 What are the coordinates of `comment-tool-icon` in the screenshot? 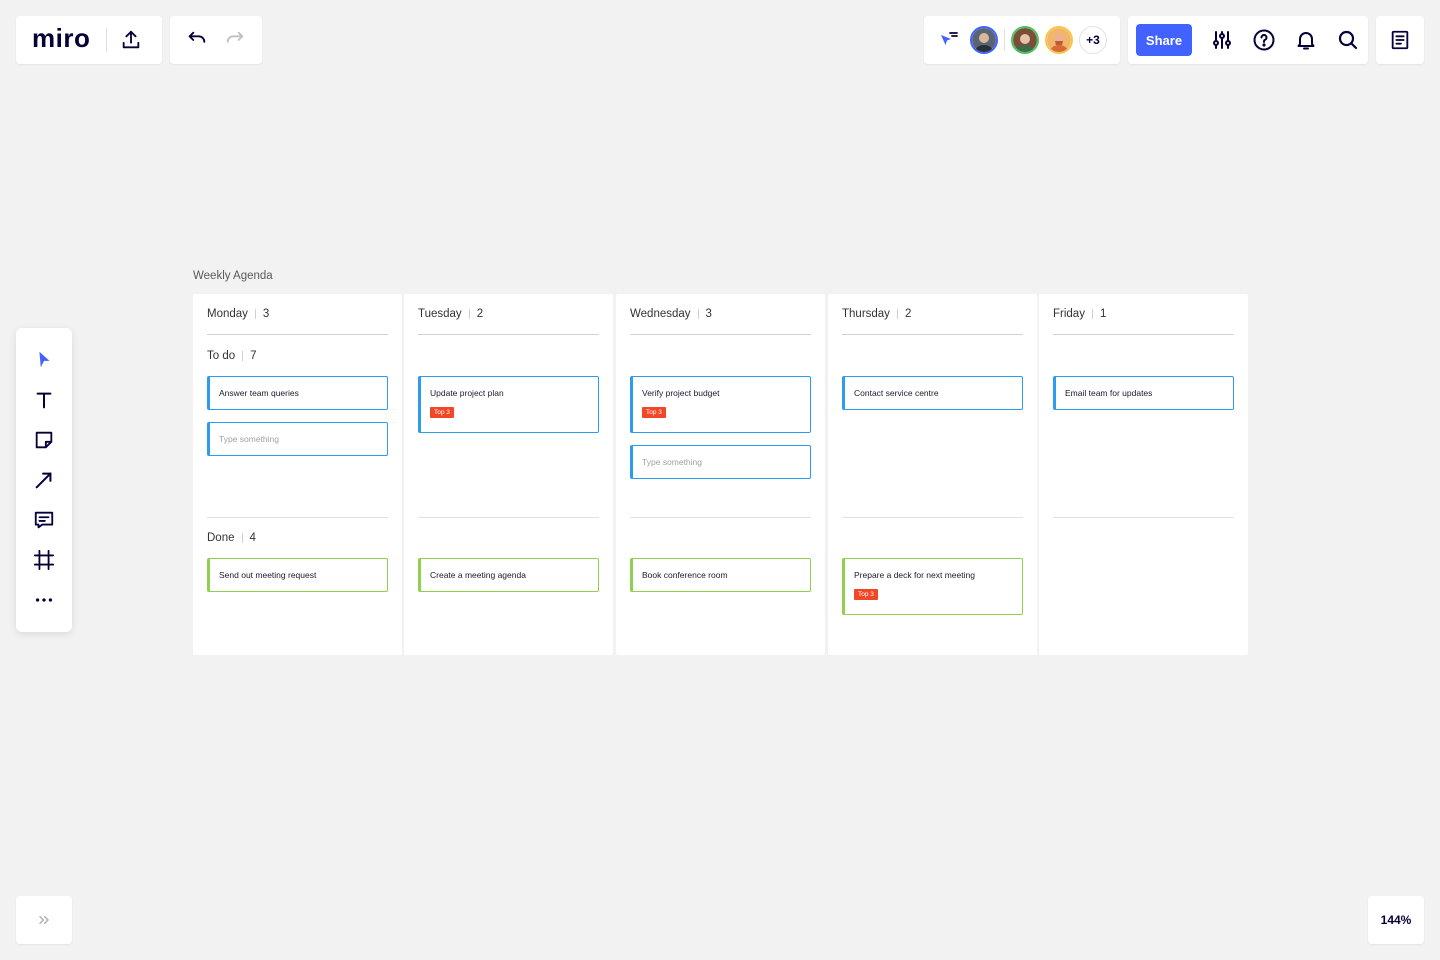 It's located at (44, 520).